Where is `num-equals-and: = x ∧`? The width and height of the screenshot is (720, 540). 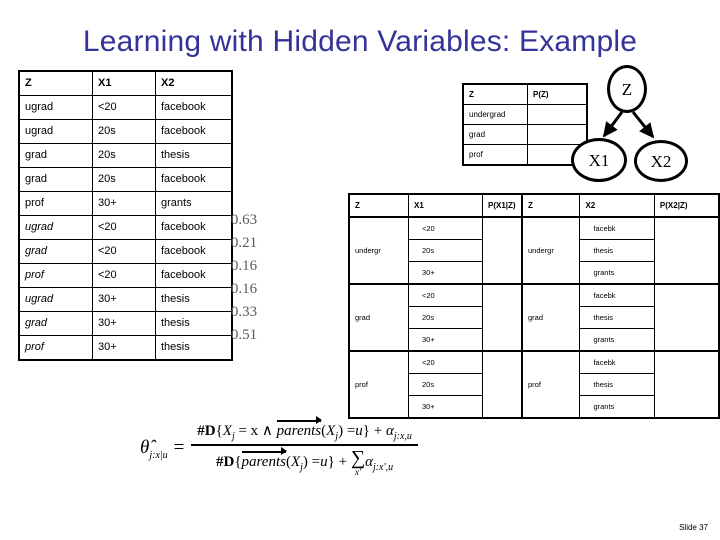 num-equals-and: = x ∧ is located at coordinates (255, 431).